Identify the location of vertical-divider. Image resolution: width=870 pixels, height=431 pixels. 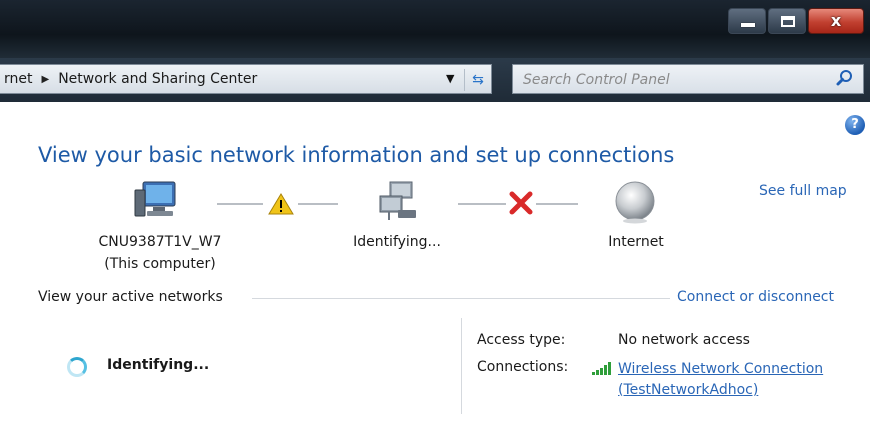
(461, 366).